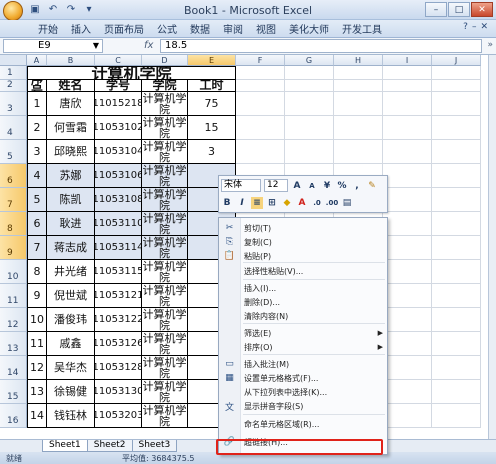 Image resolution: width=496 pixels, height=464 pixels. What do you see at coordinates (118, 248) in the screenshot?
I see `table-cell: 11053114` at bounding box center [118, 248].